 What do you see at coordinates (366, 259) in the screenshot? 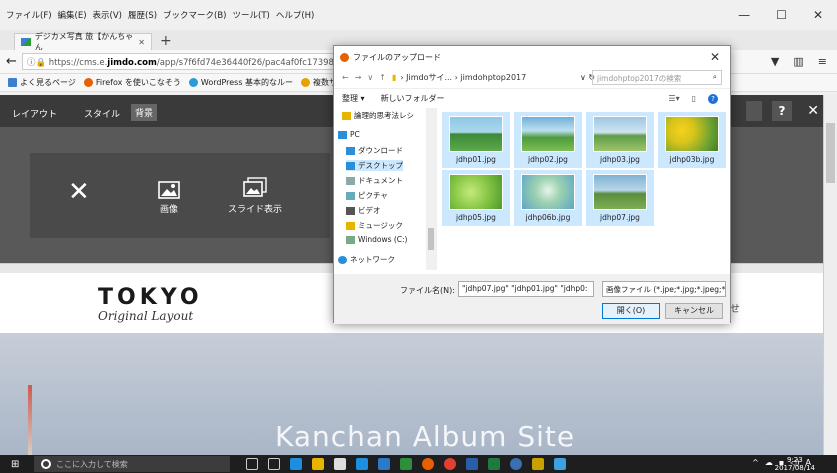
I see `nav-item-network: ネットワーク` at bounding box center [366, 259].